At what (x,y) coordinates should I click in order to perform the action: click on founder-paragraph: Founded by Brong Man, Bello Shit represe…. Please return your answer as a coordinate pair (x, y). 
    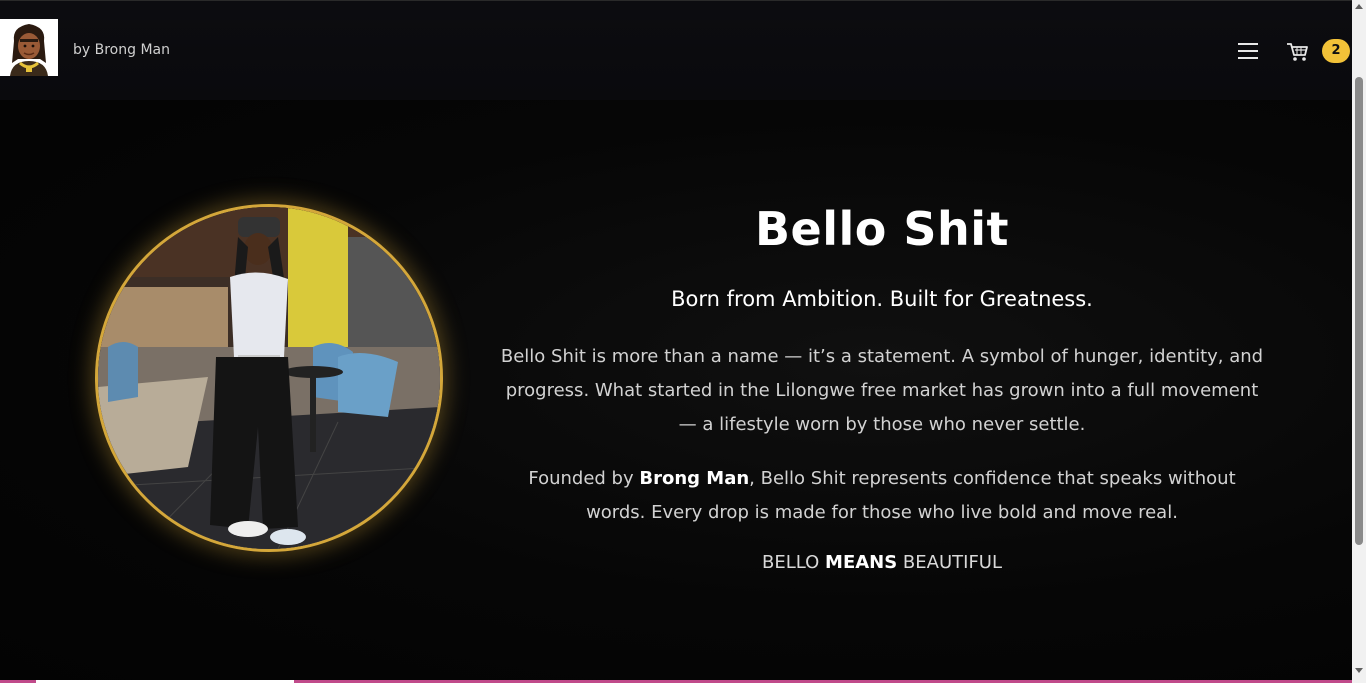
    Looking at the image, I should click on (882, 496).